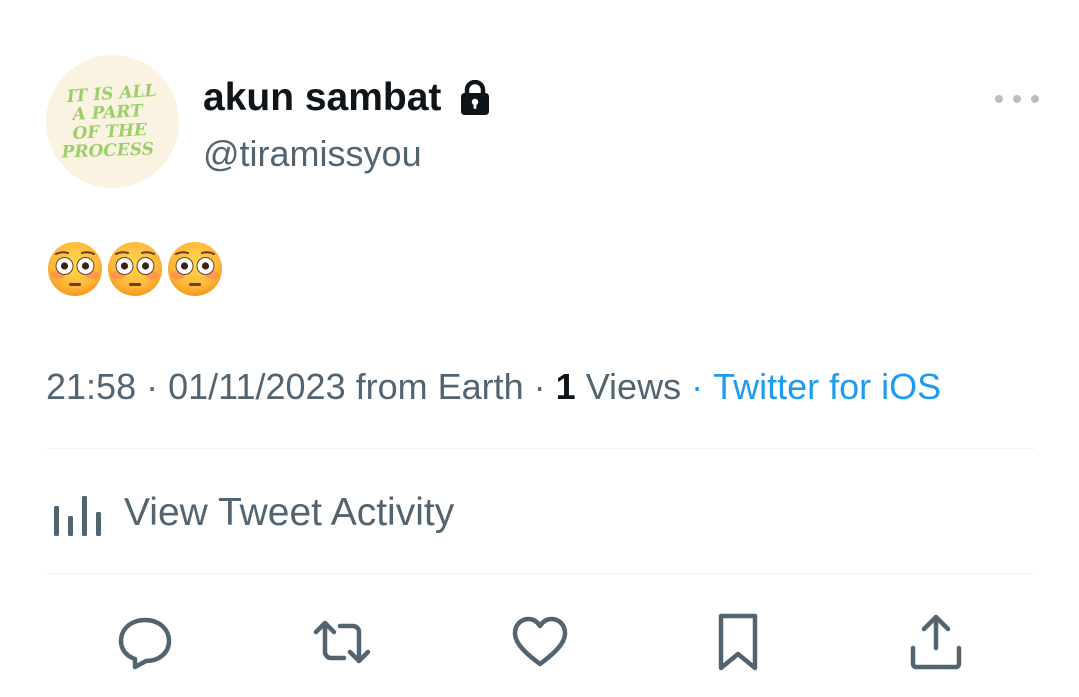 The image size is (1079, 697). I want to click on avatar-image: IT IS ALL A PART OF THE PROCESS, so click(108, 122).